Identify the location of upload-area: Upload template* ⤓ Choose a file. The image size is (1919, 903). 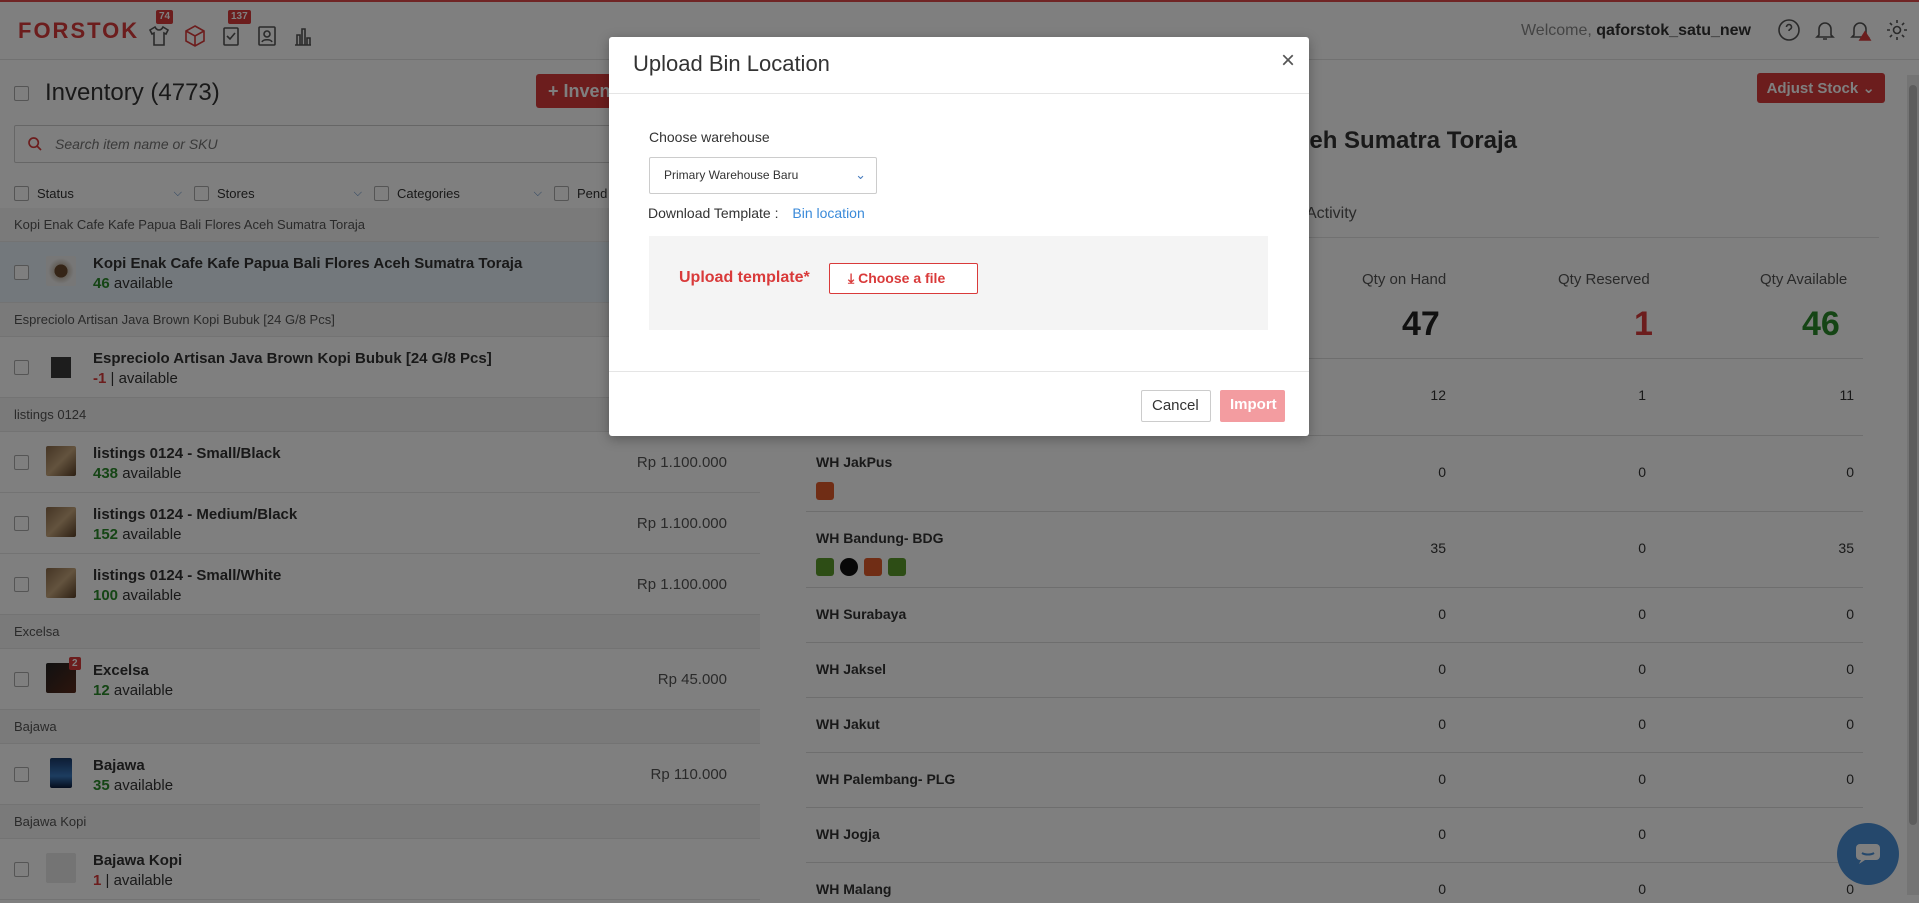
(958, 283).